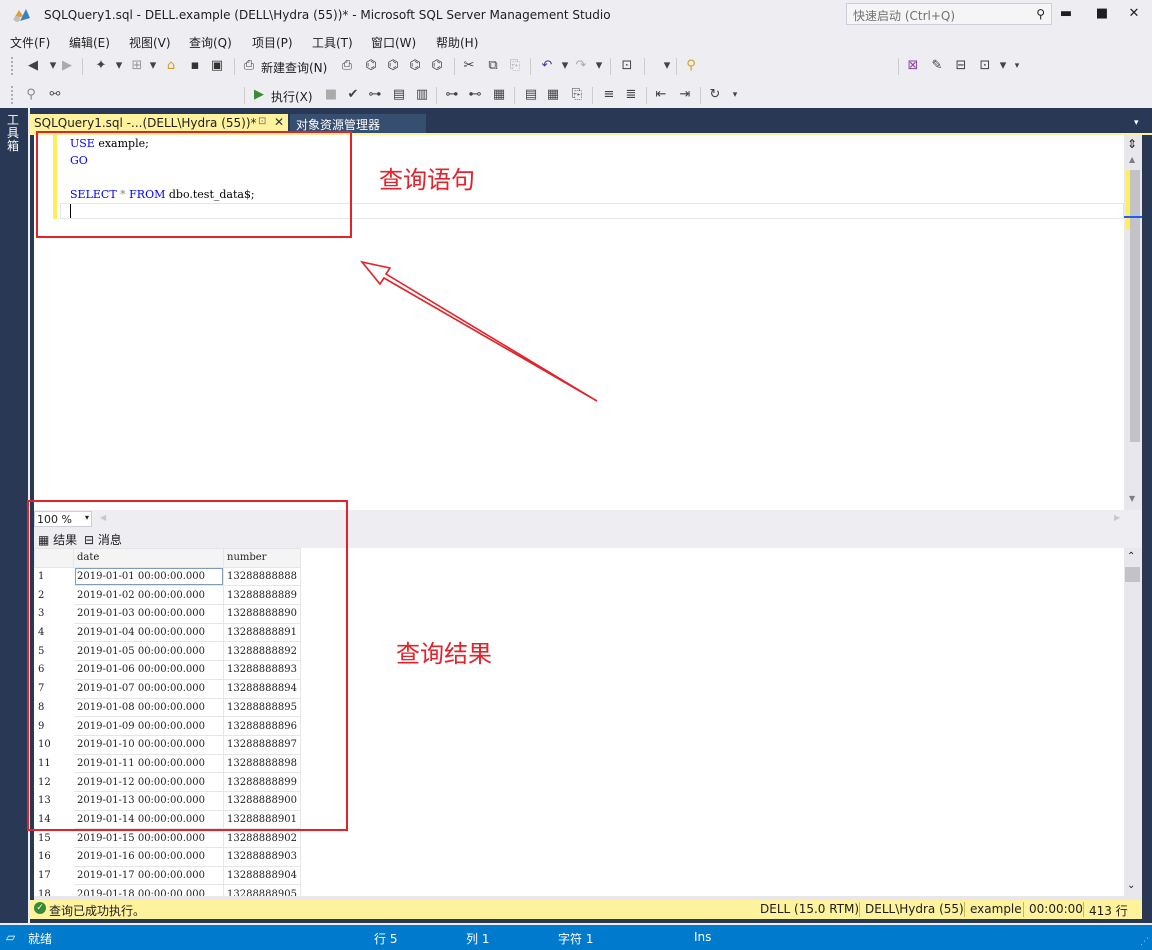 The width and height of the screenshot is (1152, 950). What do you see at coordinates (262, 838) in the screenshot?
I see `cell-number: 13288888902` at bounding box center [262, 838].